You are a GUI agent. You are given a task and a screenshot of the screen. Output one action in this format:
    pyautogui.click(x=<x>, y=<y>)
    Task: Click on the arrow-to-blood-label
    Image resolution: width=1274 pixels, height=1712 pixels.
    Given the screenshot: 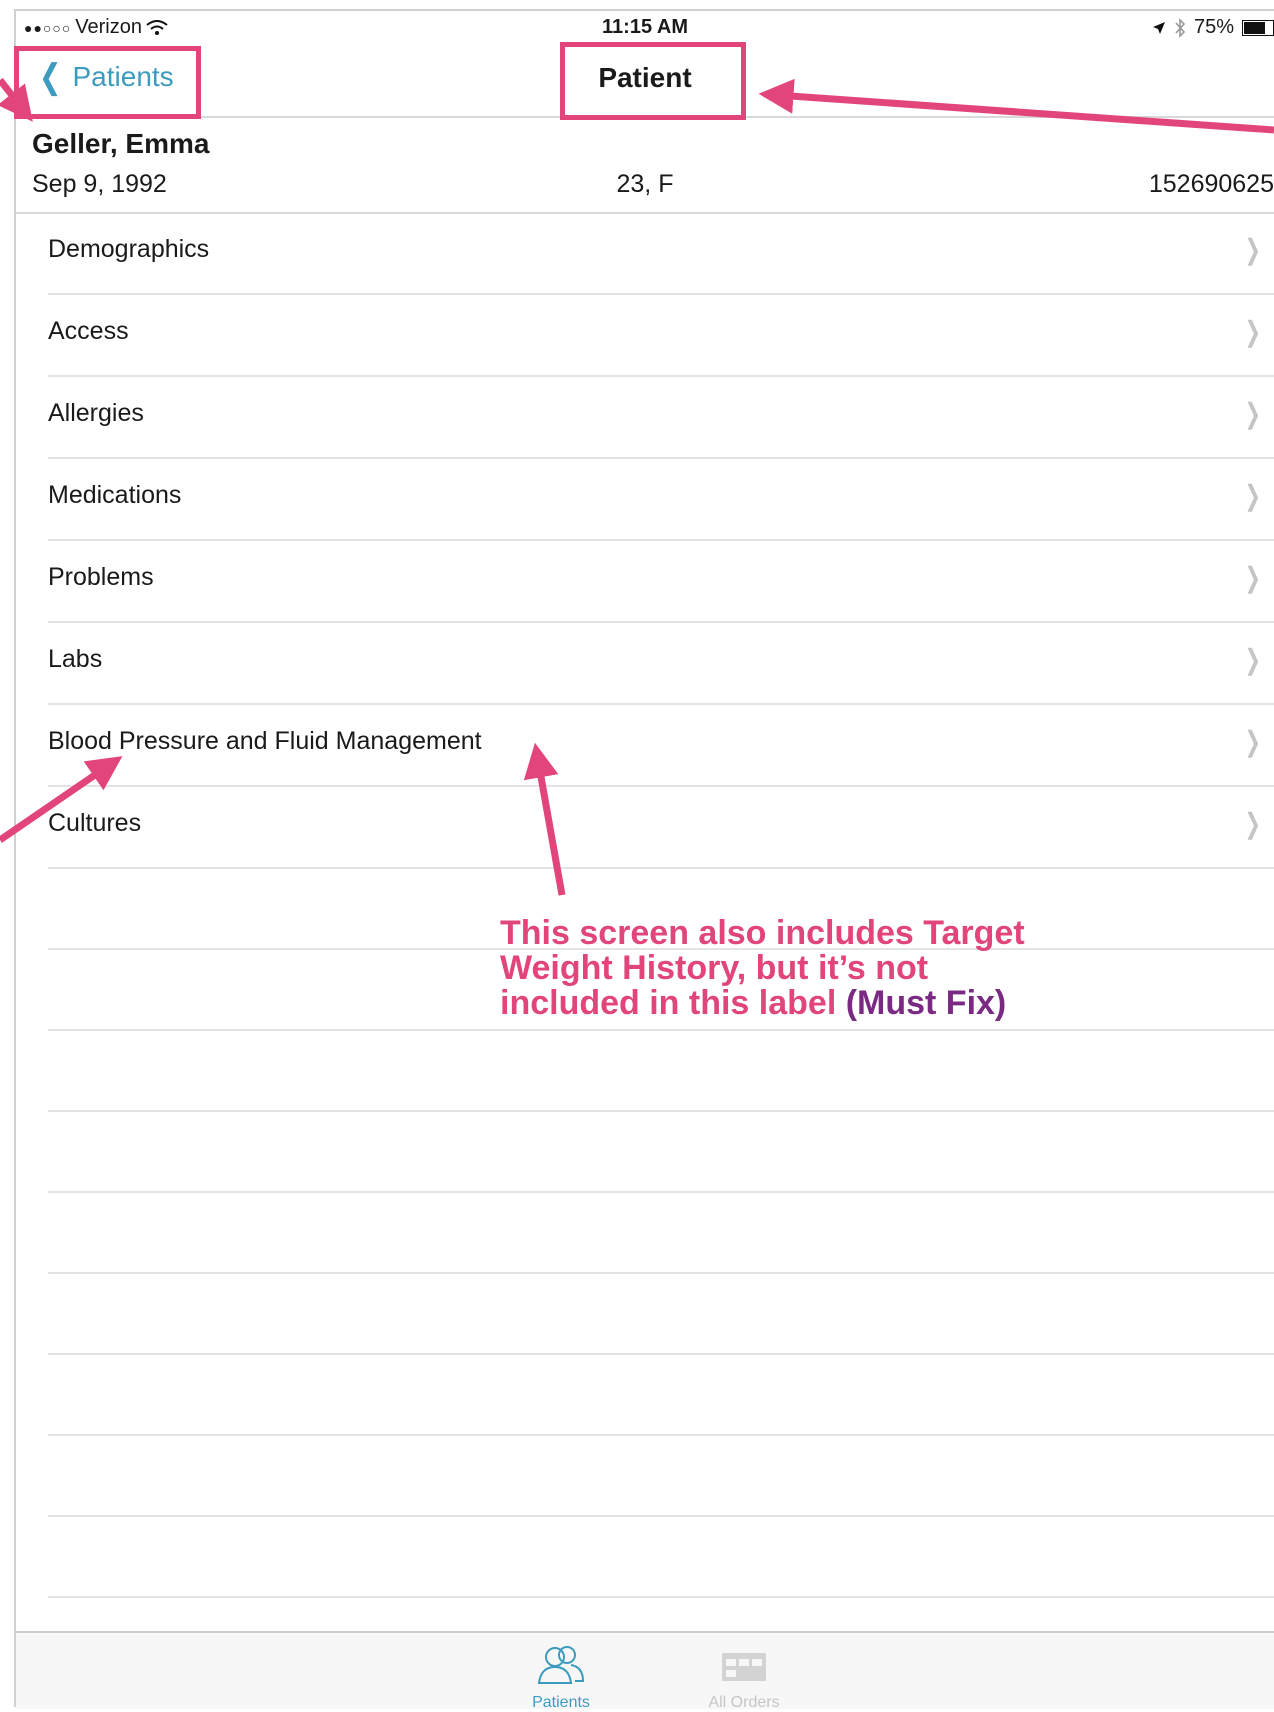 What is the action you would take?
    pyautogui.click(x=61, y=799)
    